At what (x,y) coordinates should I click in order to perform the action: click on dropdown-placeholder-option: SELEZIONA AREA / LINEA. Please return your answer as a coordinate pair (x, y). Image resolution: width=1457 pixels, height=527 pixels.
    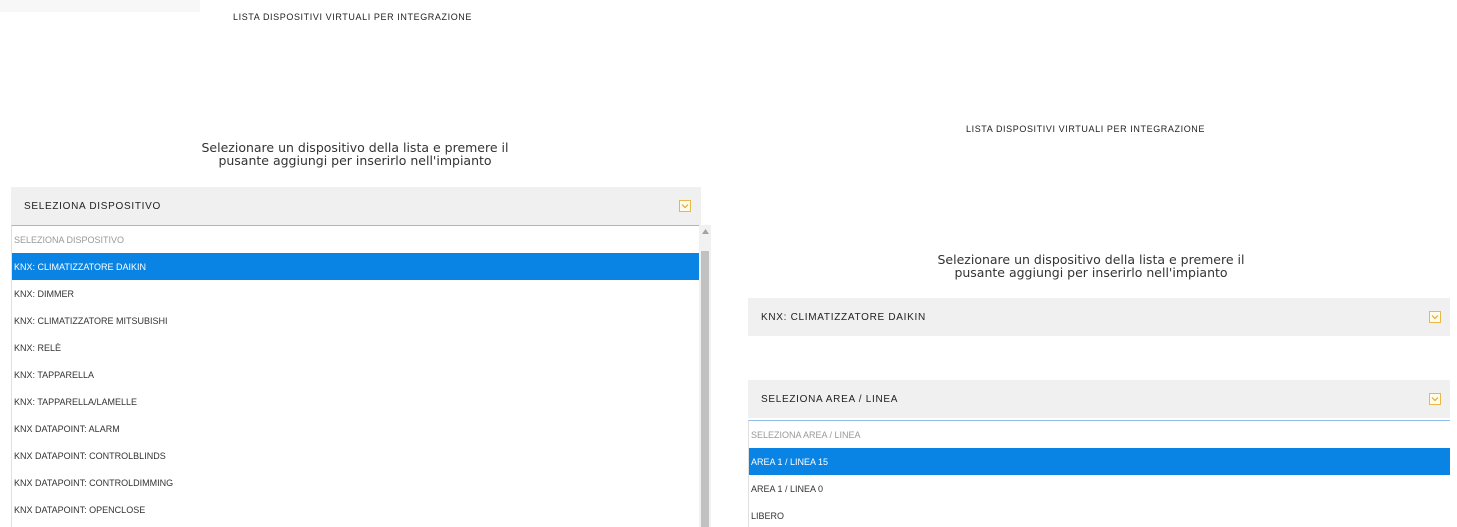
    Looking at the image, I should click on (1099, 434).